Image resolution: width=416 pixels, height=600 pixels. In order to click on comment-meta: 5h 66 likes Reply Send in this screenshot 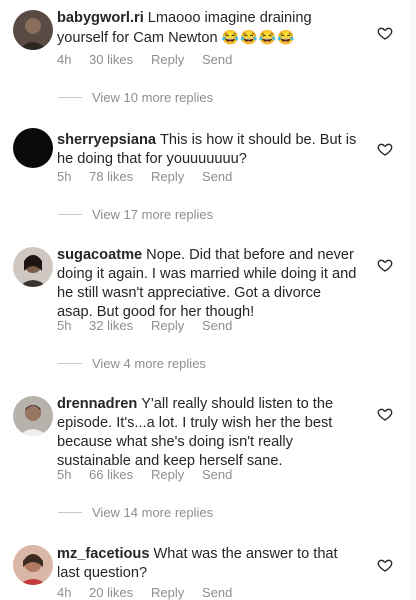, I will do `click(144, 474)`.